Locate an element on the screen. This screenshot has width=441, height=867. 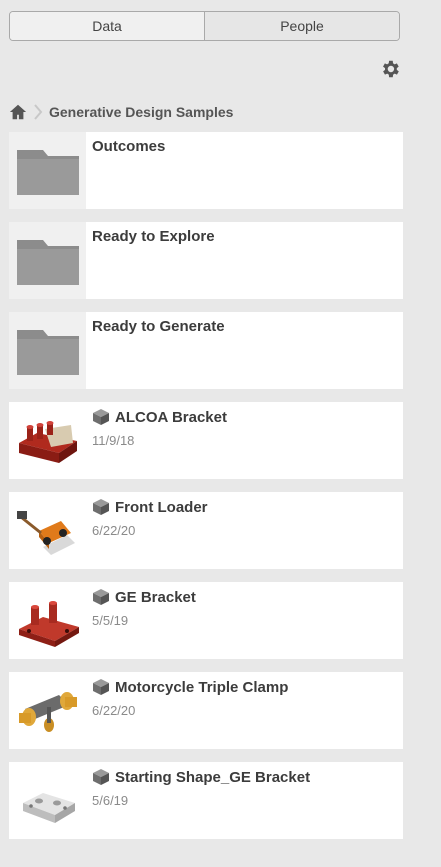
gear-icon is located at coordinates (390, 69).